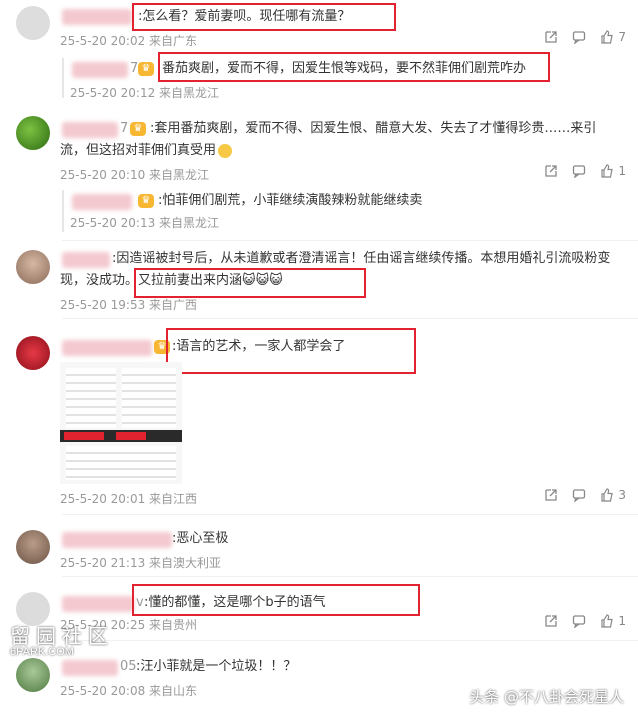 The width and height of the screenshot is (638, 718). Describe the element at coordinates (129, 41) in the screenshot. I see `comment-meta: 25-5-20 20:02 来自广东` at that location.